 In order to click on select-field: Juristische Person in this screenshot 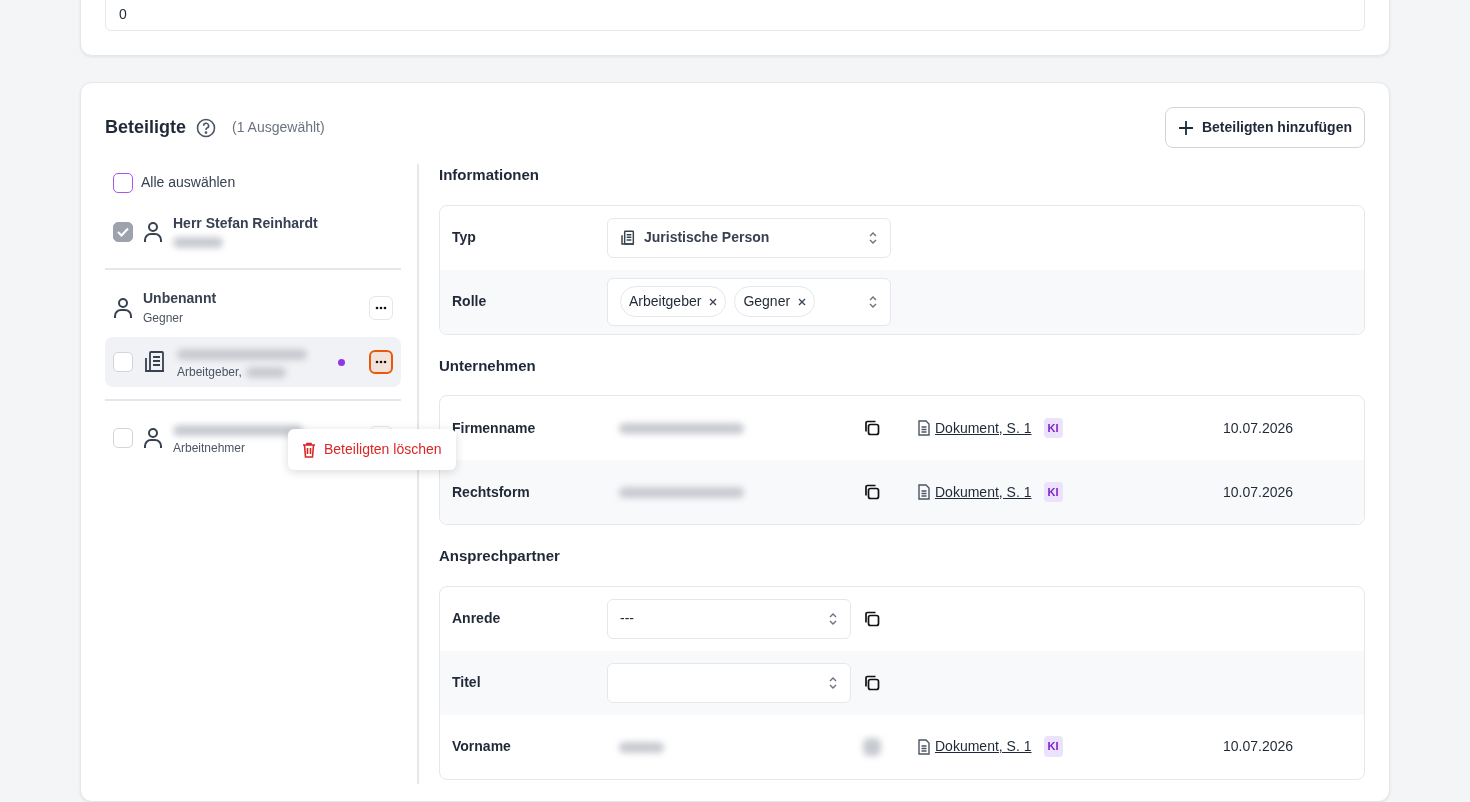, I will do `click(749, 237)`.